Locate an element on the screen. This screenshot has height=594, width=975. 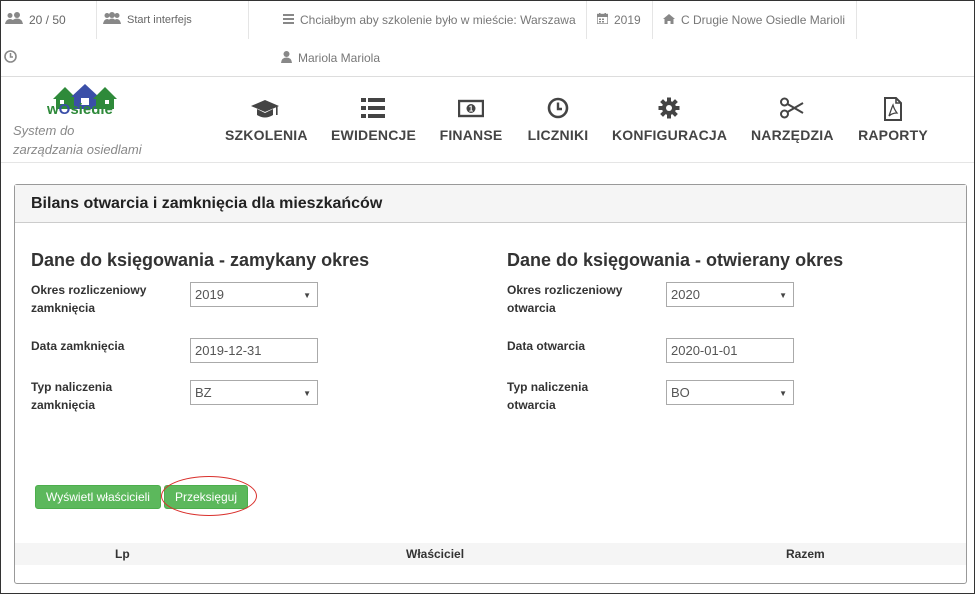
closing-type-label-line1: Typ naliczenia is located at coordinates (72, 387).